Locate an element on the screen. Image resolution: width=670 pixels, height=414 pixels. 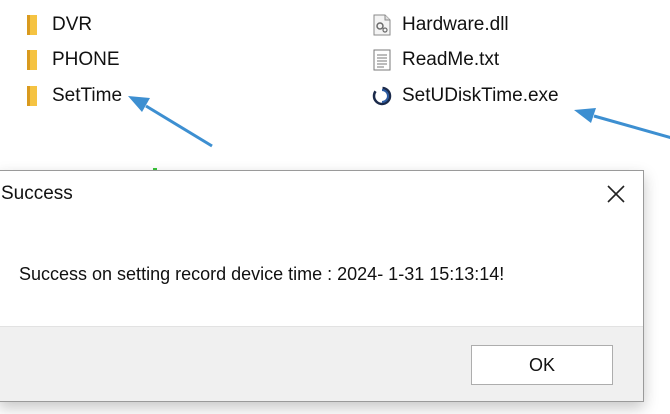
close-button is located at coordinates (616, 194).